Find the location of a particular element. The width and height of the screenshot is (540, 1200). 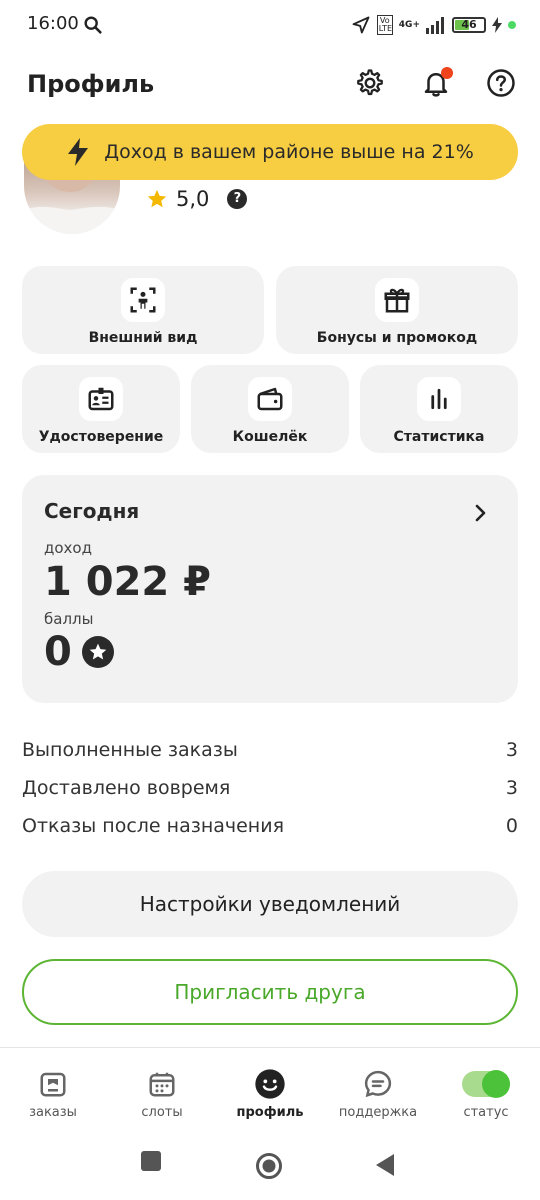

home-button-icon is located at coordinates (269, 1166).